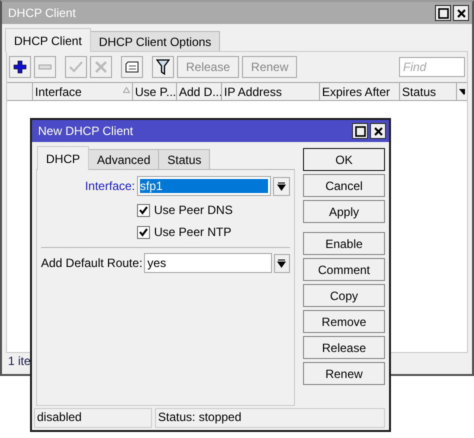 The image size is (474, 438). What do you see at coordinates (344, 159) in the screenshot?
I see `dialog-button: OK` at bounding box center [344, 159].